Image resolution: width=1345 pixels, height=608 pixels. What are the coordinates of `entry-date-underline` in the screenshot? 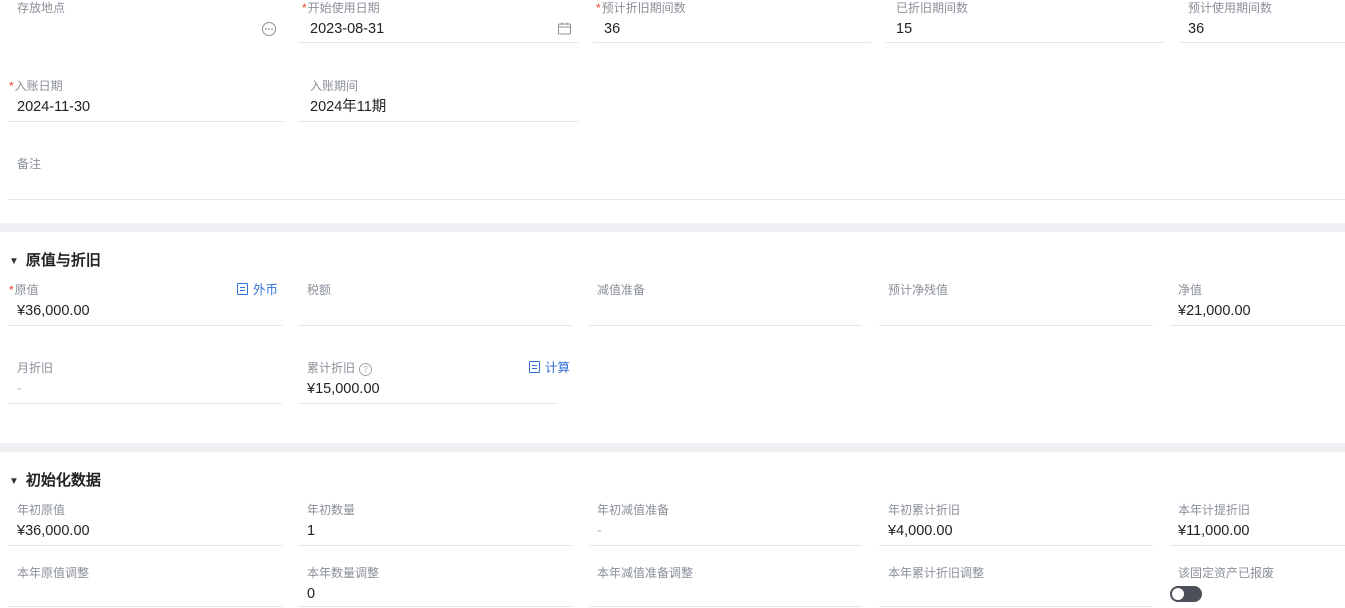 It's located at (146, 121).